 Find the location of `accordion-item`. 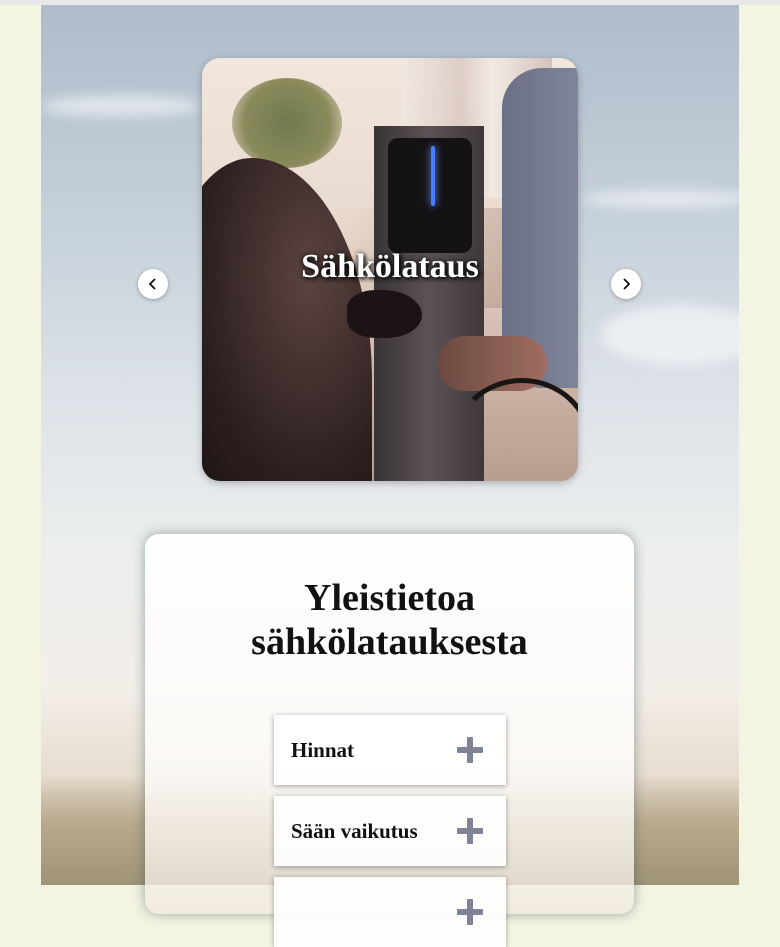

accordion-item is located at coordinates (390, 912).